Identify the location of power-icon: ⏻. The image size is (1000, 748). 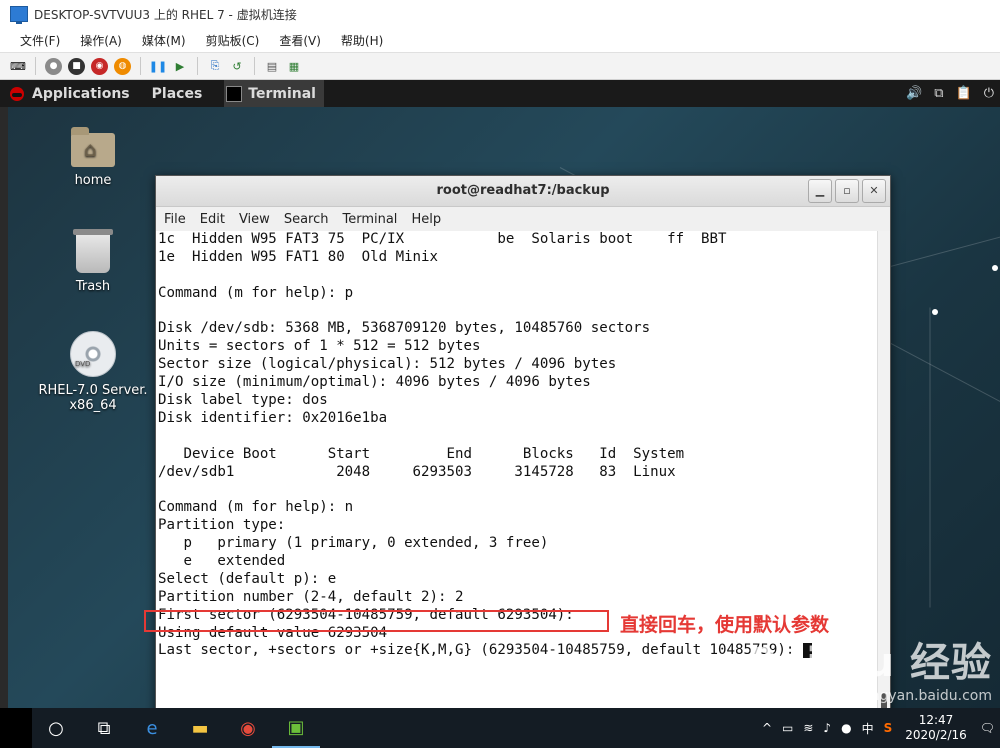
(989, 93).